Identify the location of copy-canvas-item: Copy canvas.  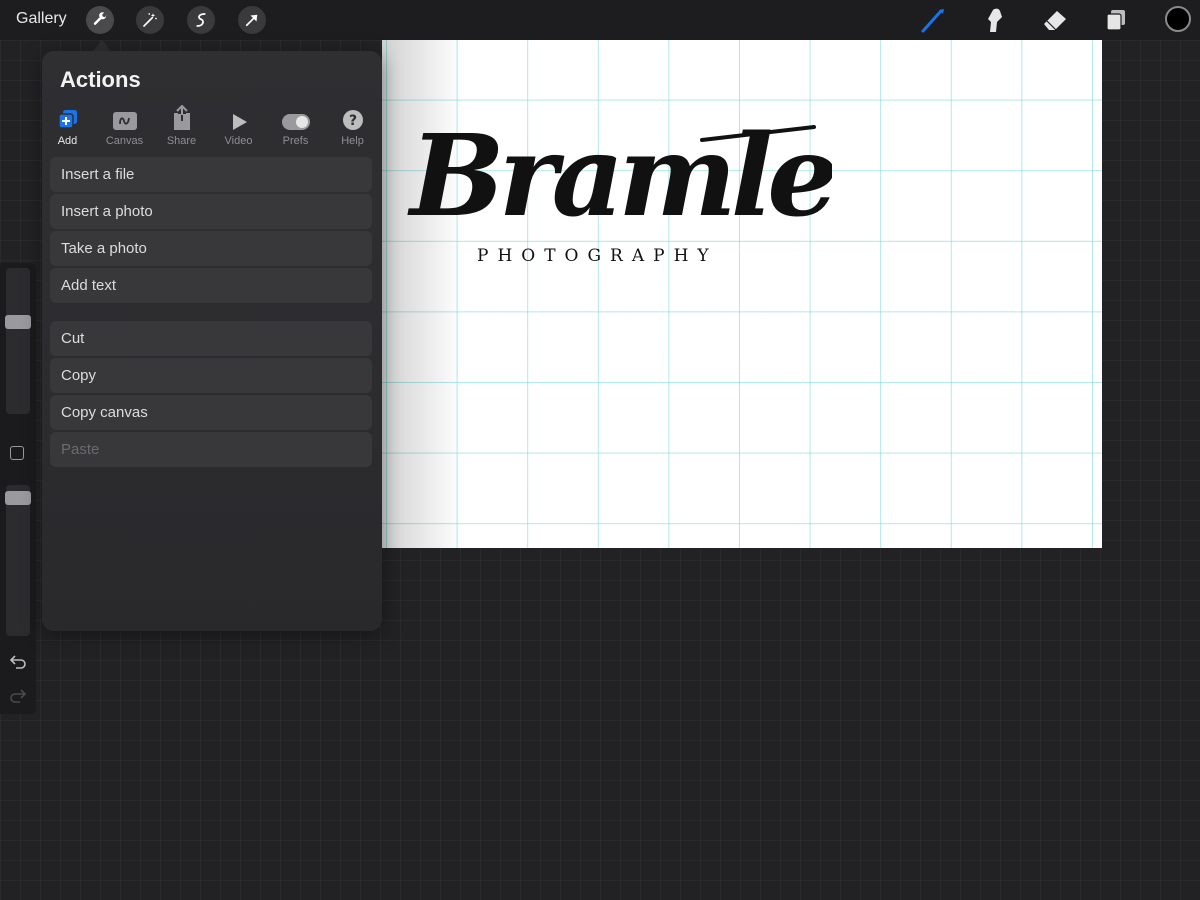
(211, 412).